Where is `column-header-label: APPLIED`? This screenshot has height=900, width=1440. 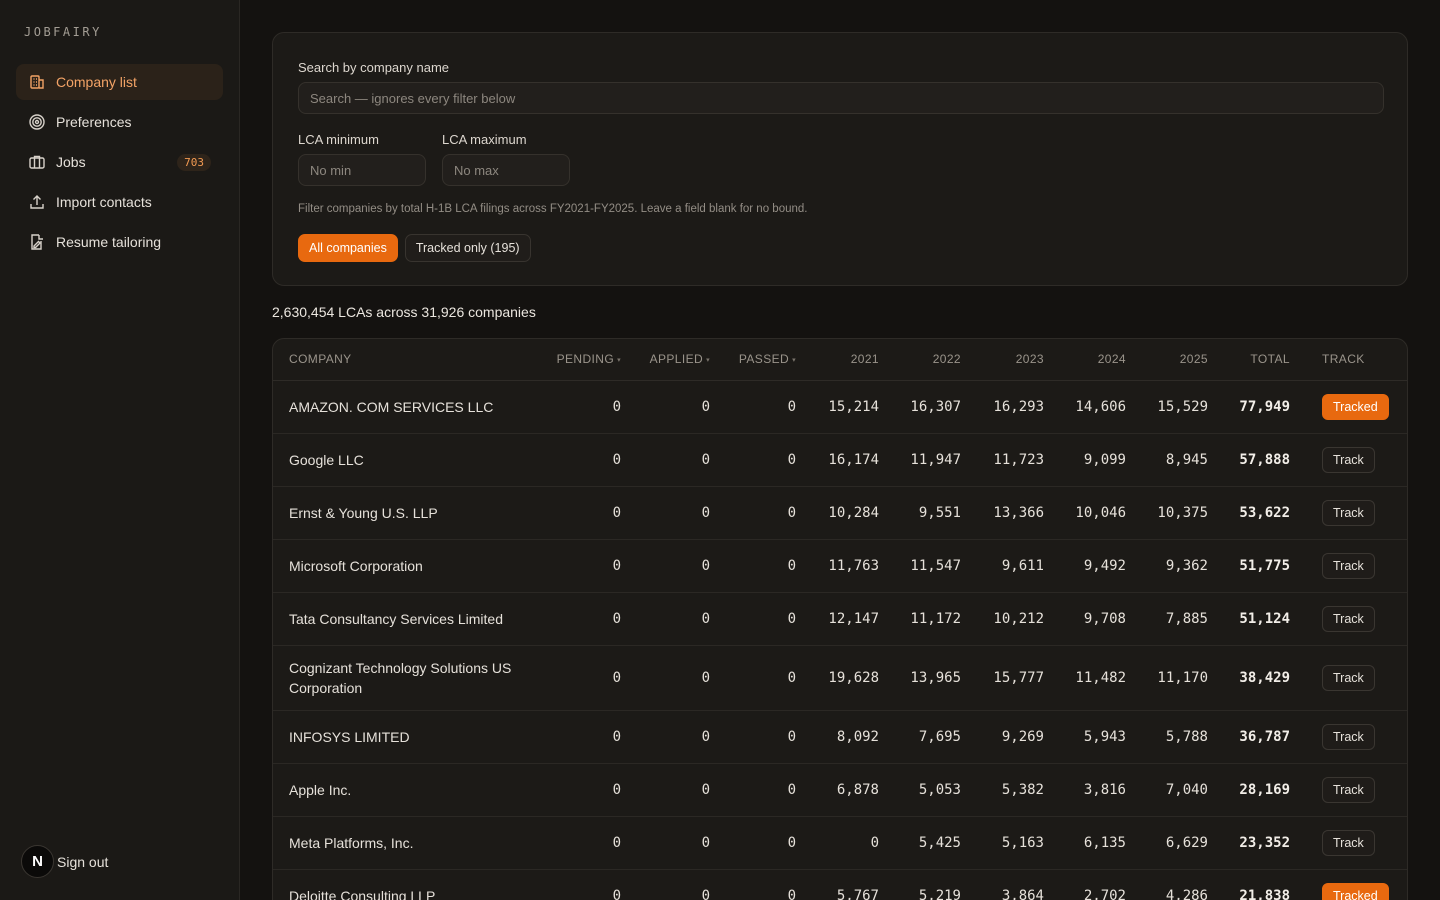
column-header-label: APPLIED is located at coordinates (676, 359).